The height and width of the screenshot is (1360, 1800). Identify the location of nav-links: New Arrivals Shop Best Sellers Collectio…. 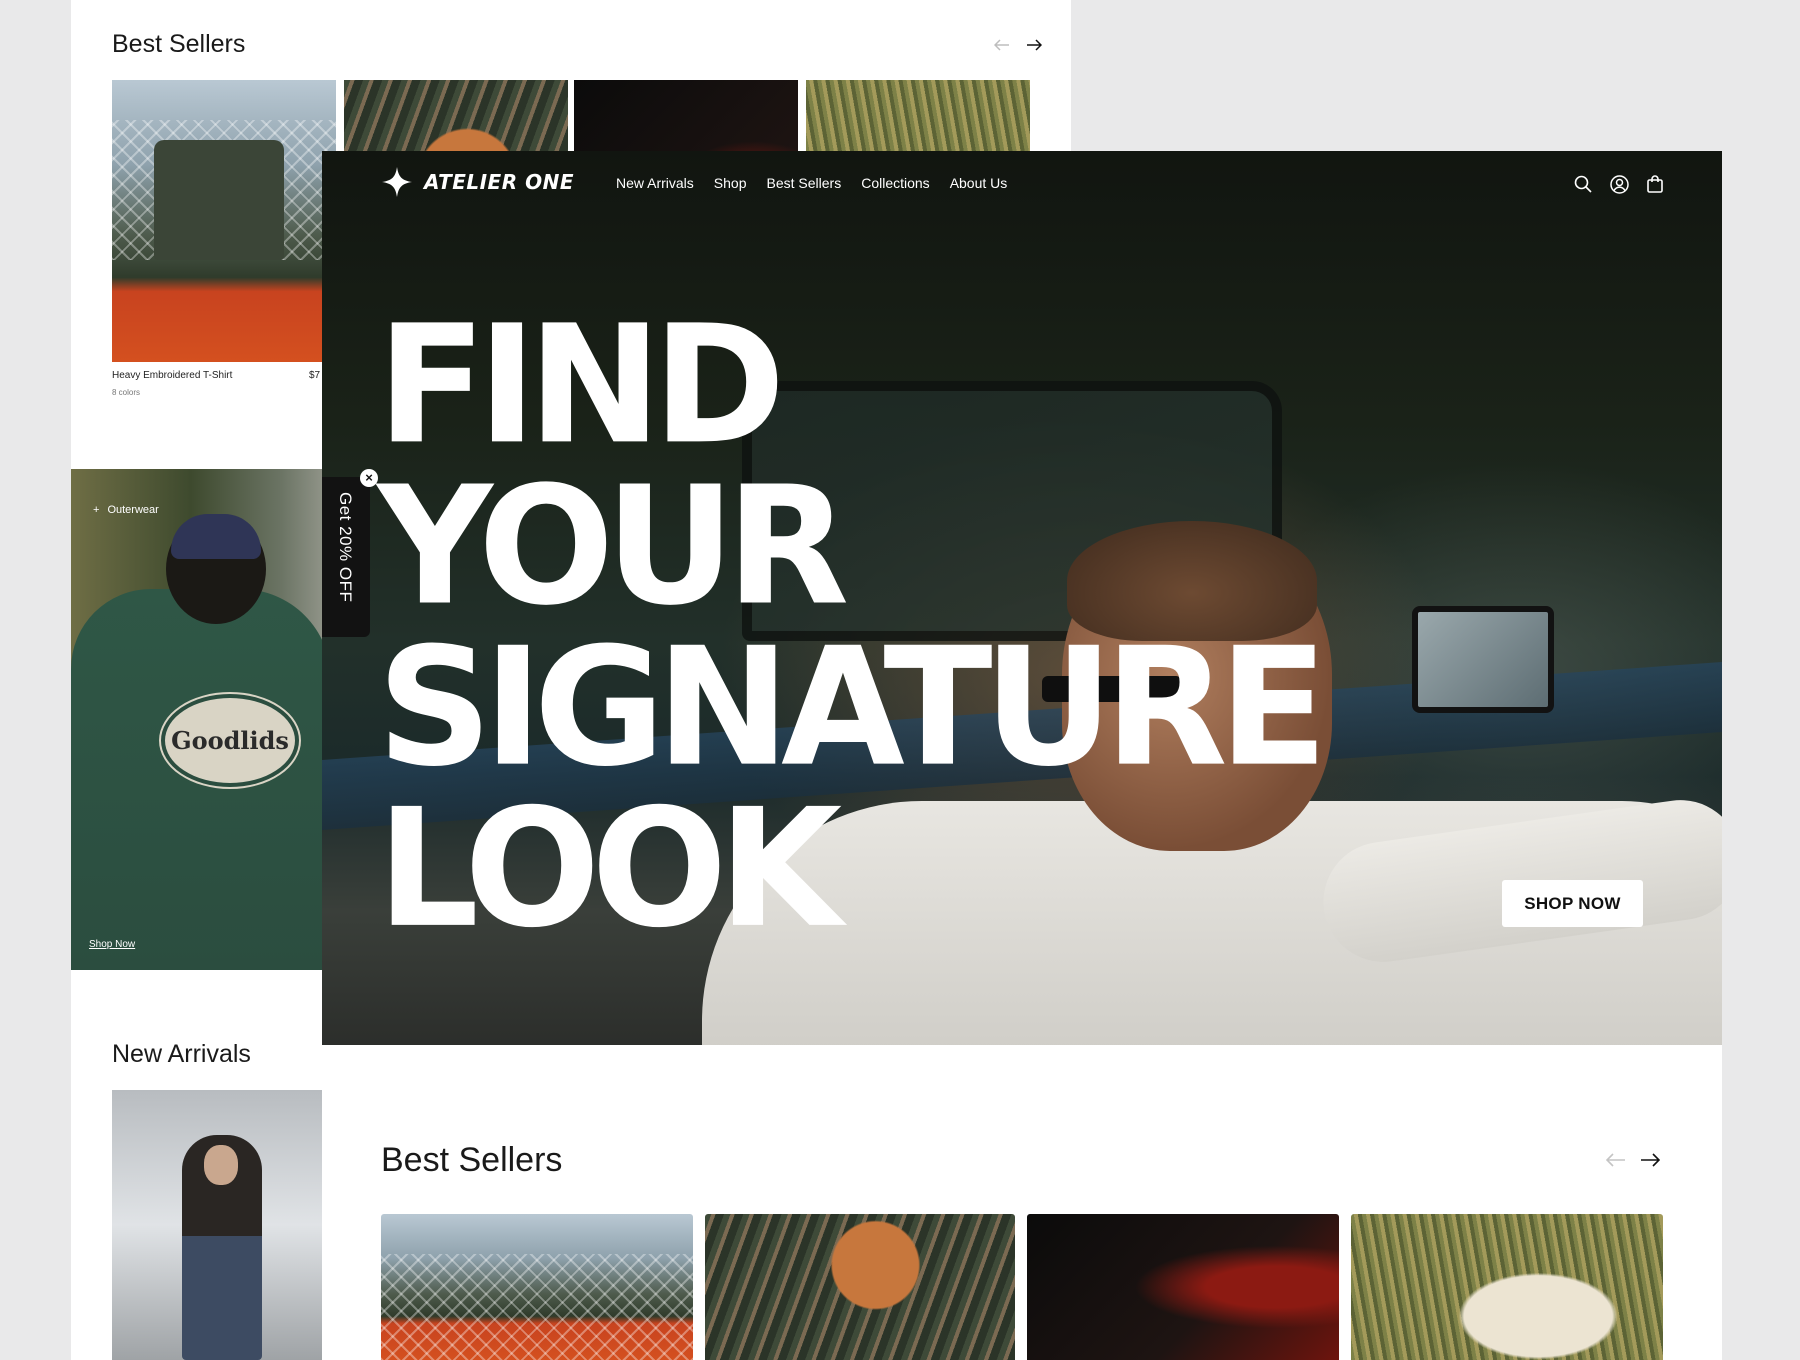
(811, 183).